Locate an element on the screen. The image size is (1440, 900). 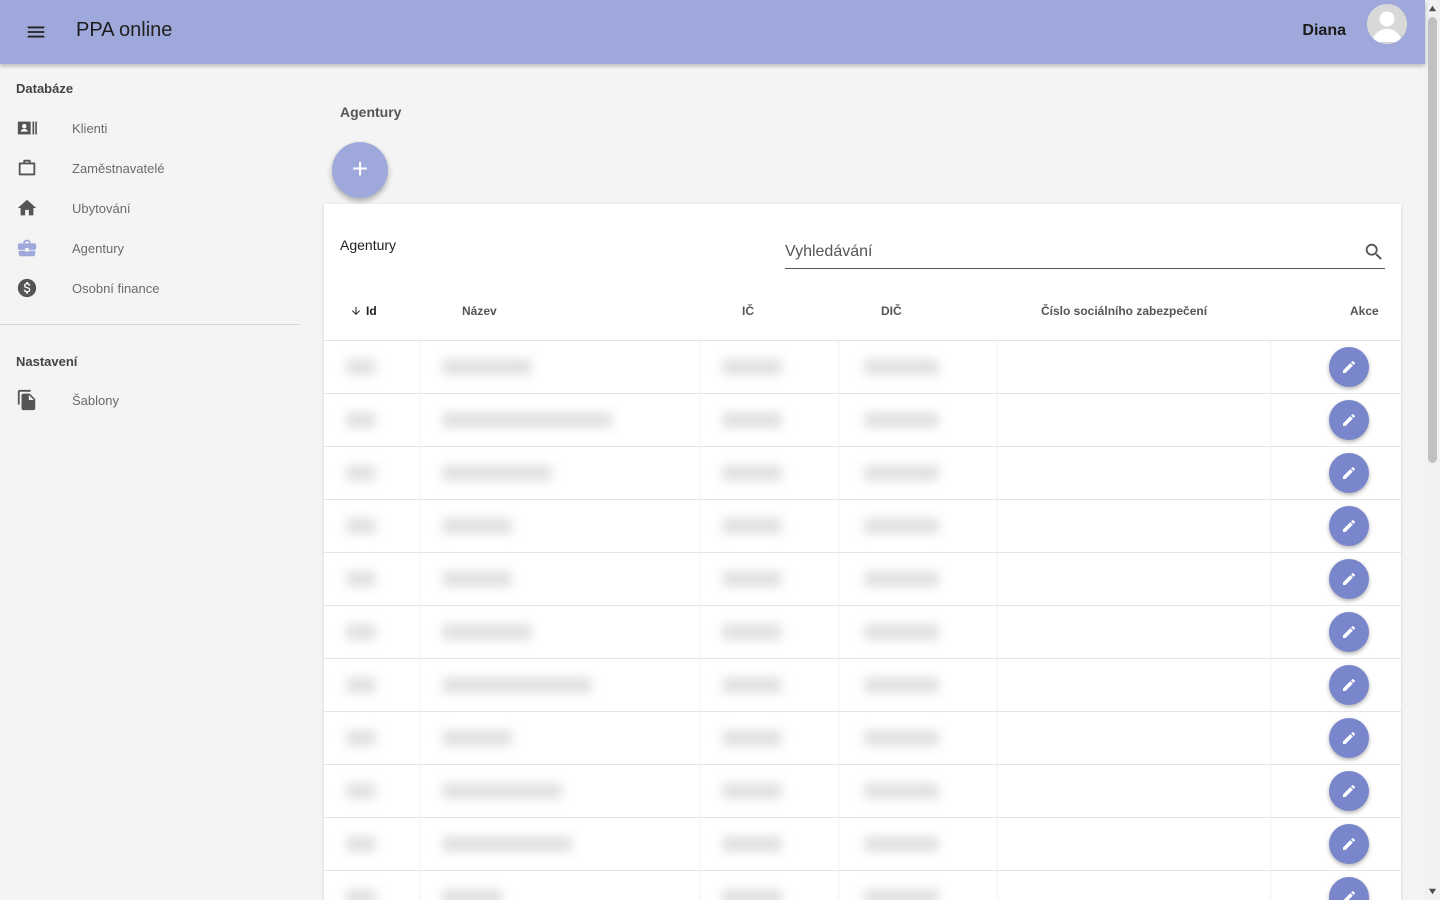
sidebar-item-agentury: Agentury is located at coordinates (150, 248).